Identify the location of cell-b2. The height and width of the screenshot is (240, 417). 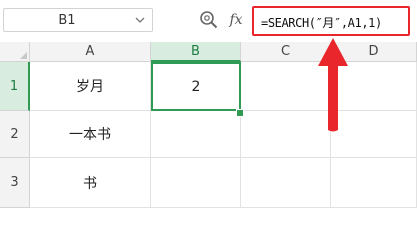
(196, 134).